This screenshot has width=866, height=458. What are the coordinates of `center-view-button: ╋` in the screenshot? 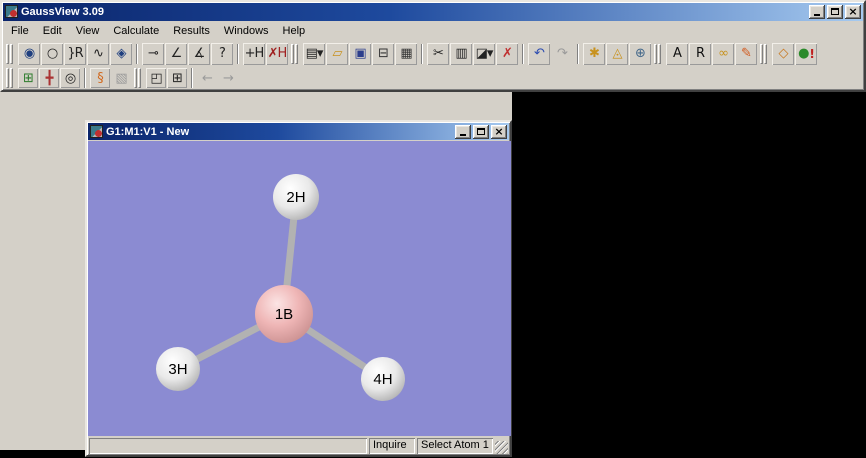 It's located at (49, 78).